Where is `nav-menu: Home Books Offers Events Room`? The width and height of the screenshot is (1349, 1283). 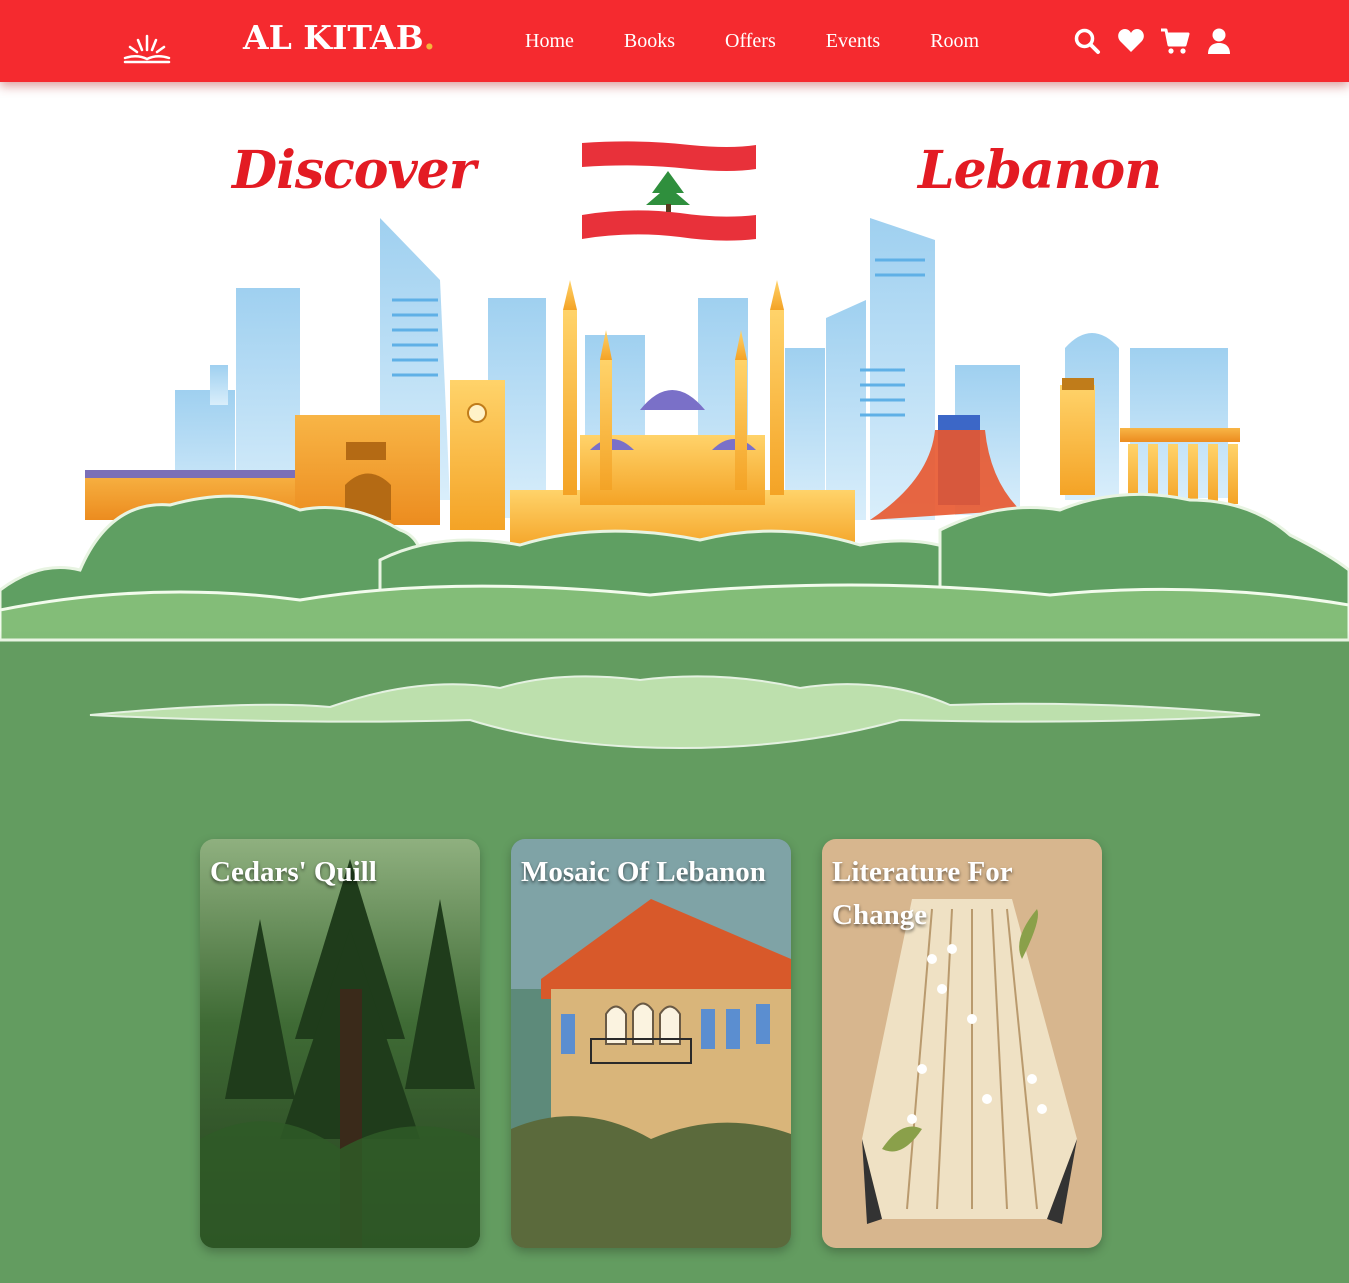 nav-menu: Home Books Offers Events Room is located at coordinates (752, 41).